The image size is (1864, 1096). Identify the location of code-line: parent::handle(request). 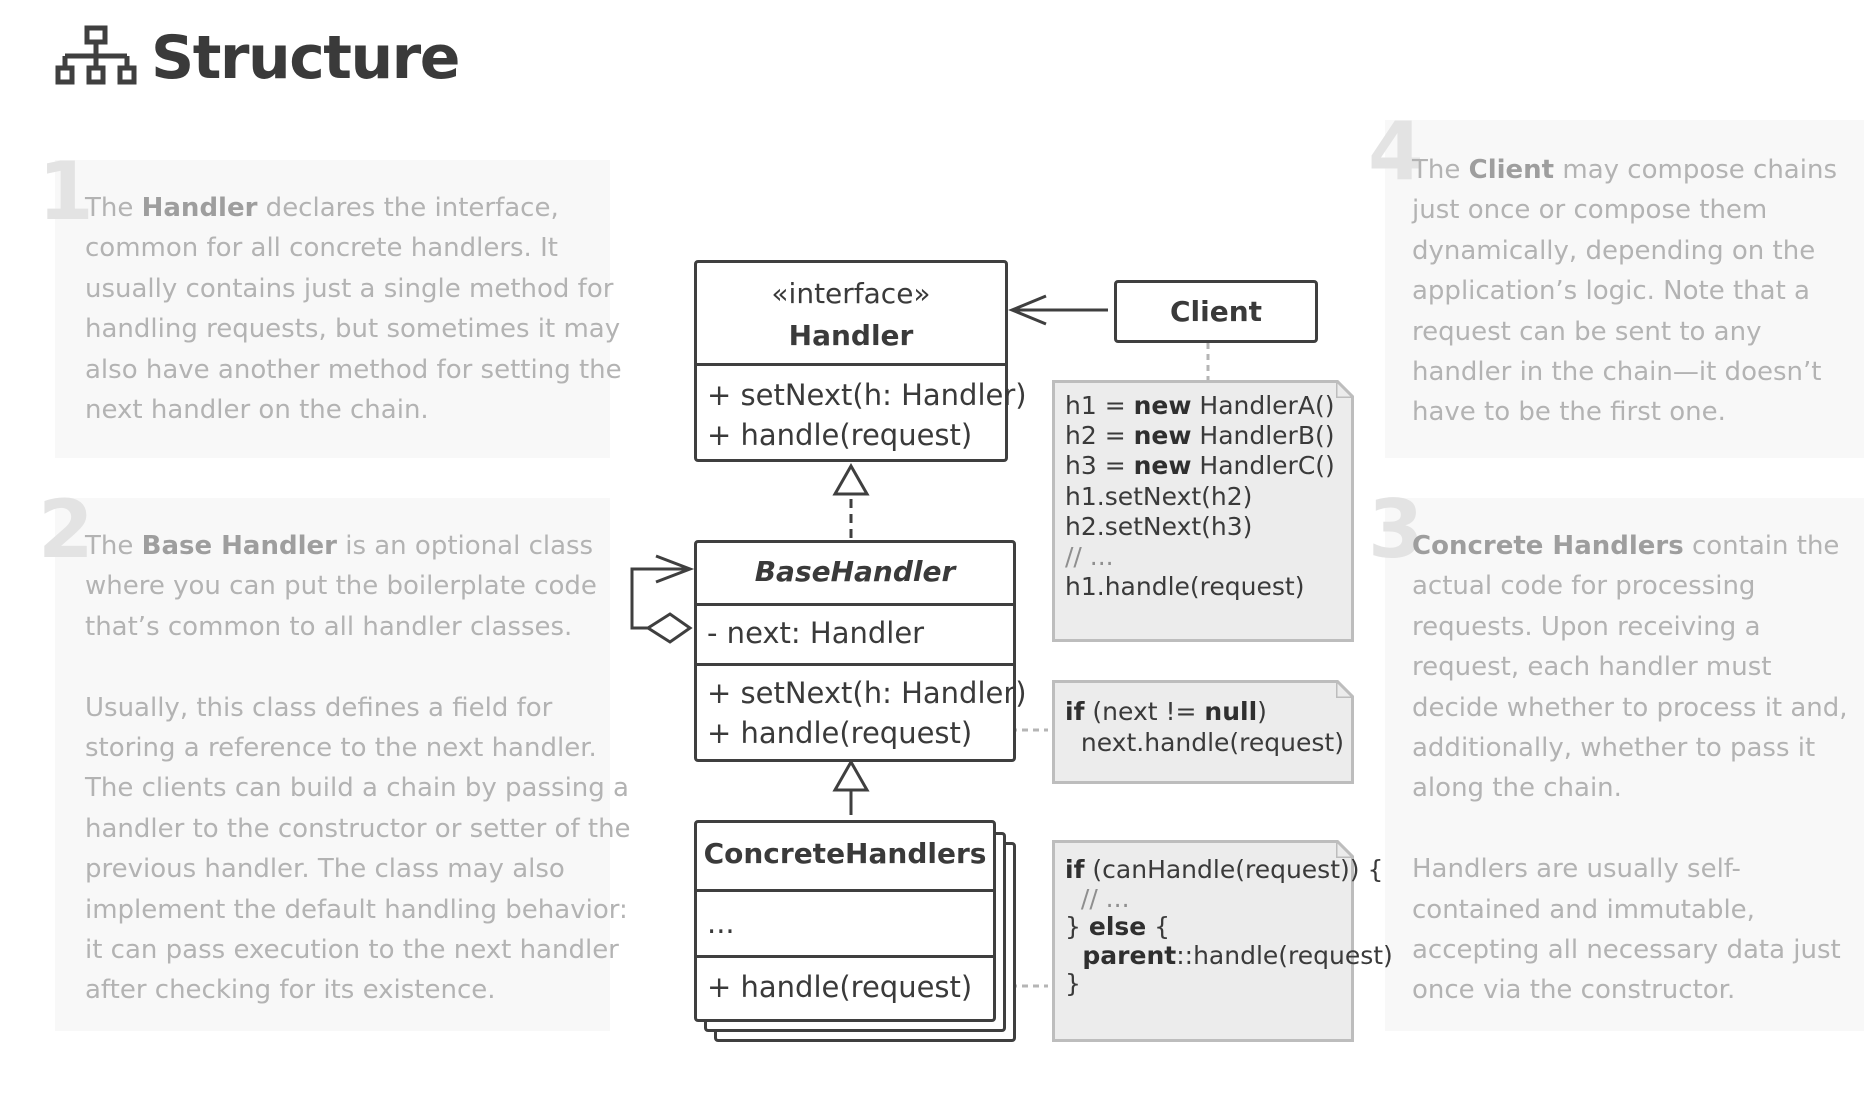
(1229, 955).